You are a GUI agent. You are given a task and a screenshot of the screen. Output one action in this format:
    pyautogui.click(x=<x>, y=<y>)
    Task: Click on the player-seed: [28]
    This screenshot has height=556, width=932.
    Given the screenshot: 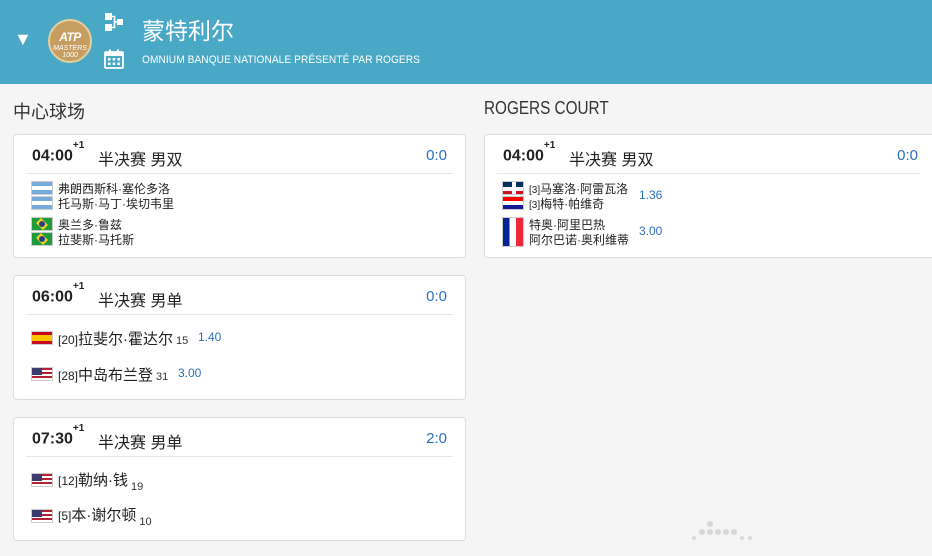 What is the action you would take?
    pyautogui.click(x=68, y=376)
    